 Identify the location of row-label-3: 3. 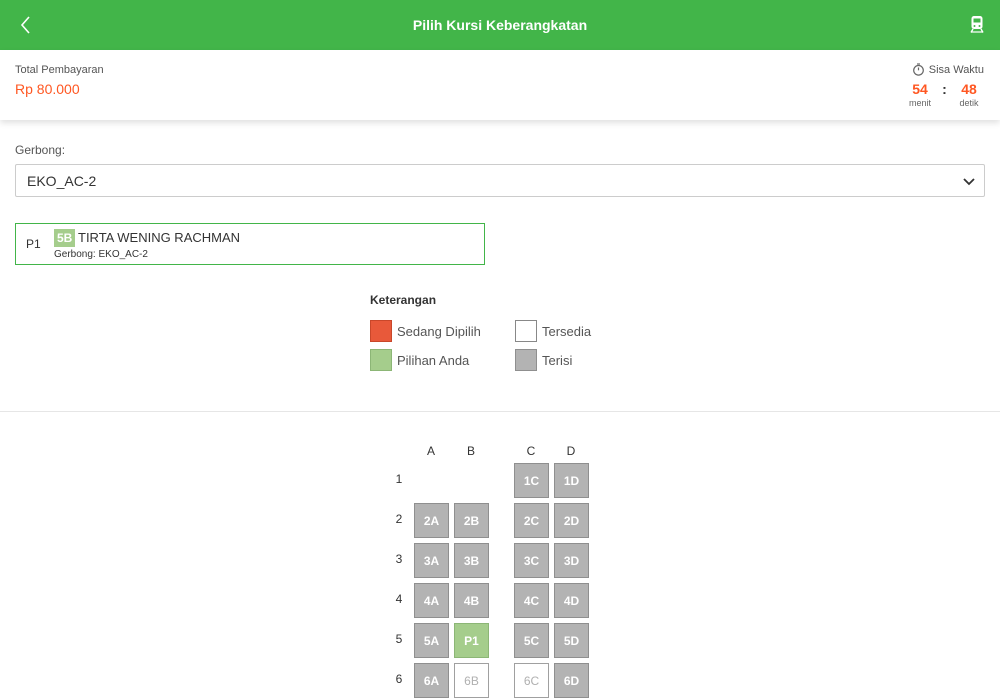
(399, 559).